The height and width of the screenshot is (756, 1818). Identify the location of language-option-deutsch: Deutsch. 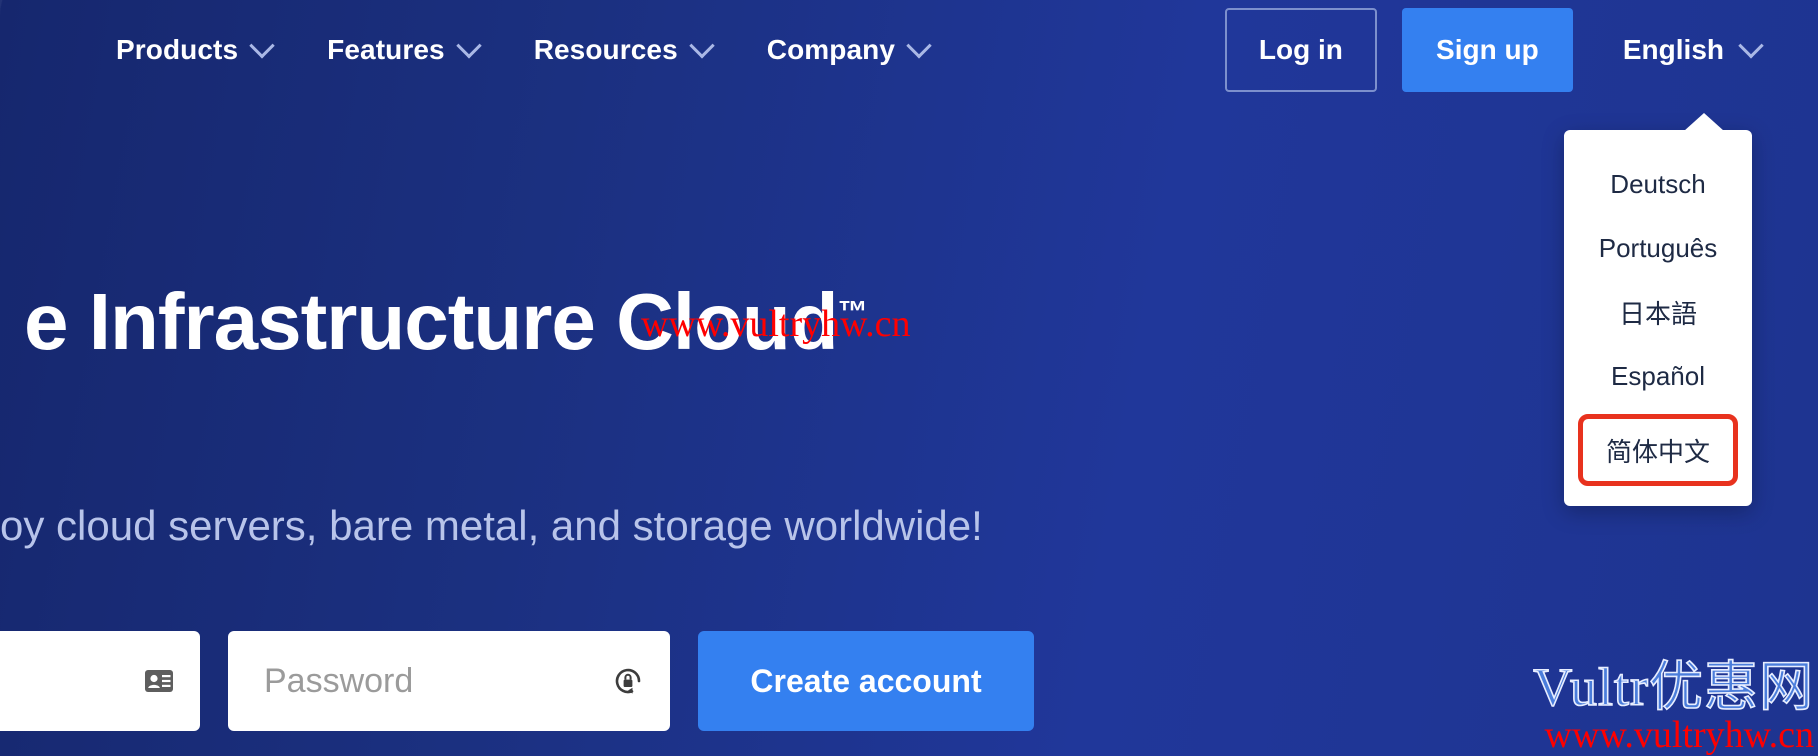
(1658, 184).